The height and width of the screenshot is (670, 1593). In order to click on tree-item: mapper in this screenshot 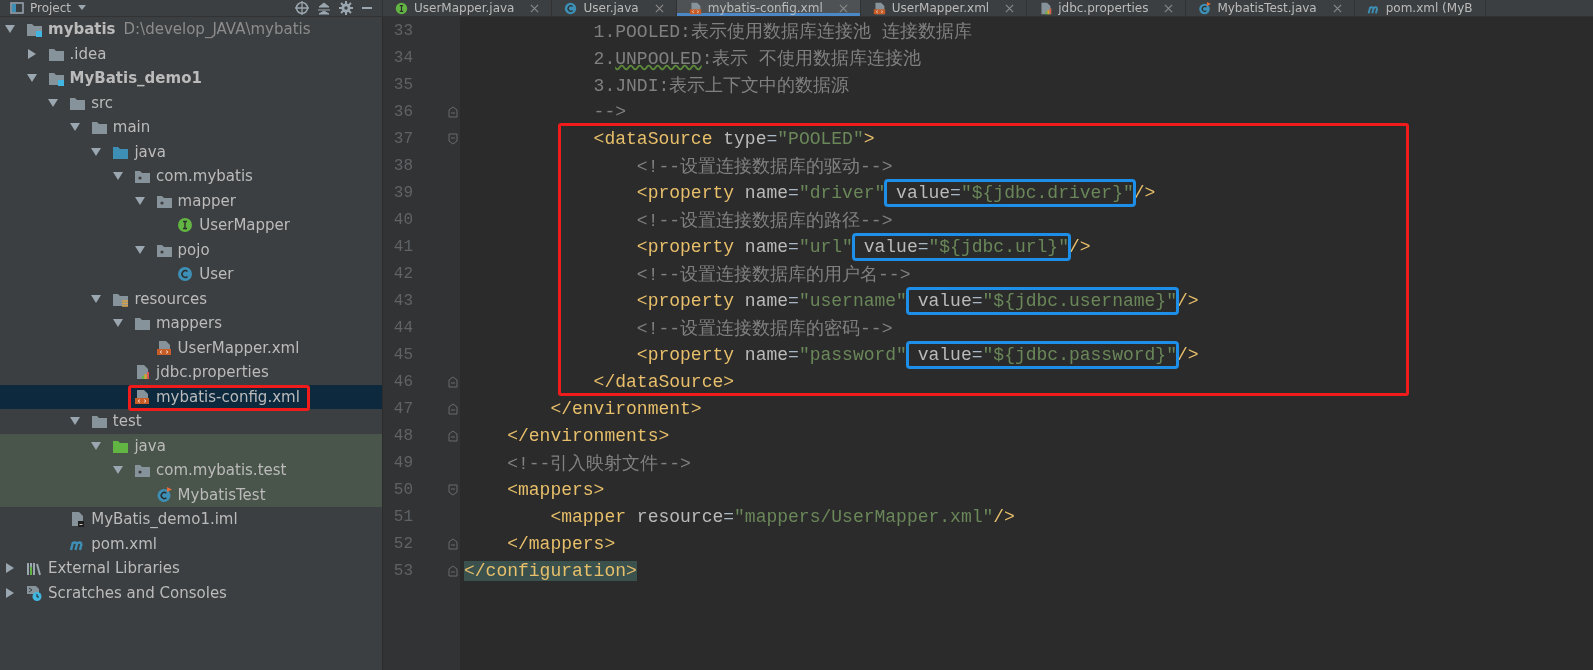, I will do `click(191, 200)`.